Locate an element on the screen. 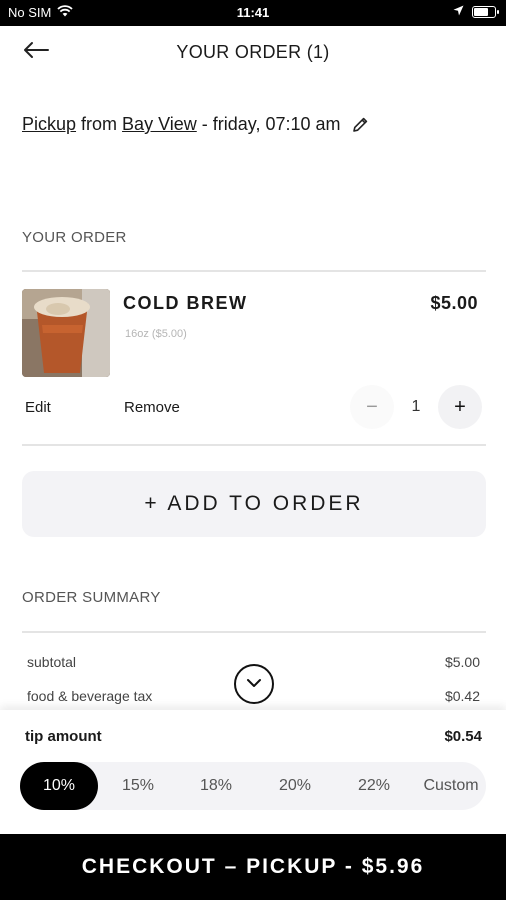  pickup-location-link: Bay View is located at coordinates (159, 124).